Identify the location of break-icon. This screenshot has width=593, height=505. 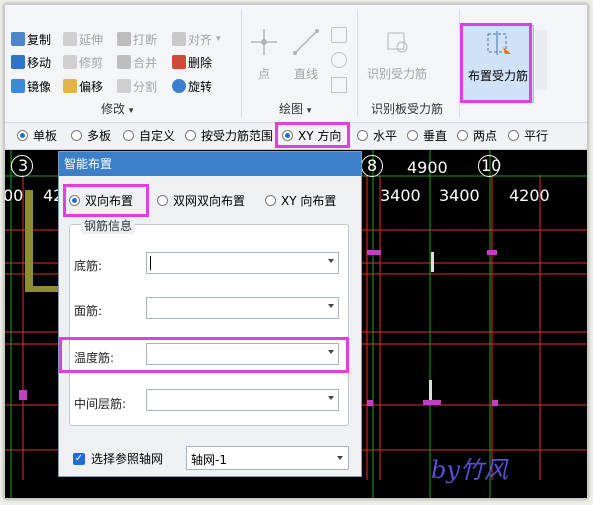
(124, 39).